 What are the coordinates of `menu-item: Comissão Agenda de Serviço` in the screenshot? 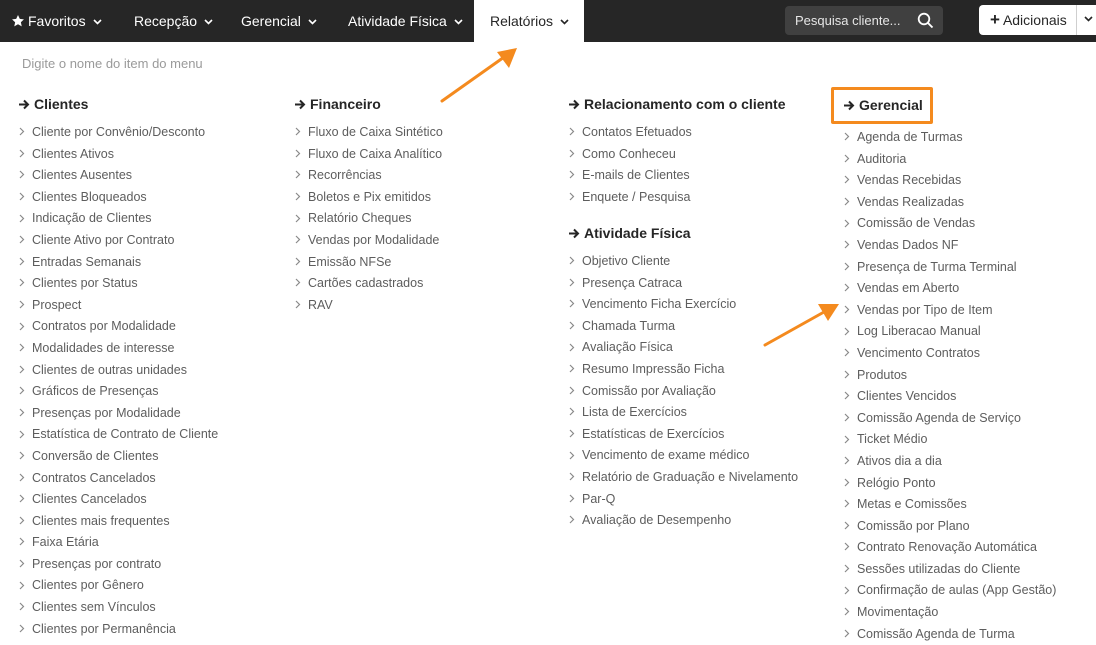 It's located at (949, 419).